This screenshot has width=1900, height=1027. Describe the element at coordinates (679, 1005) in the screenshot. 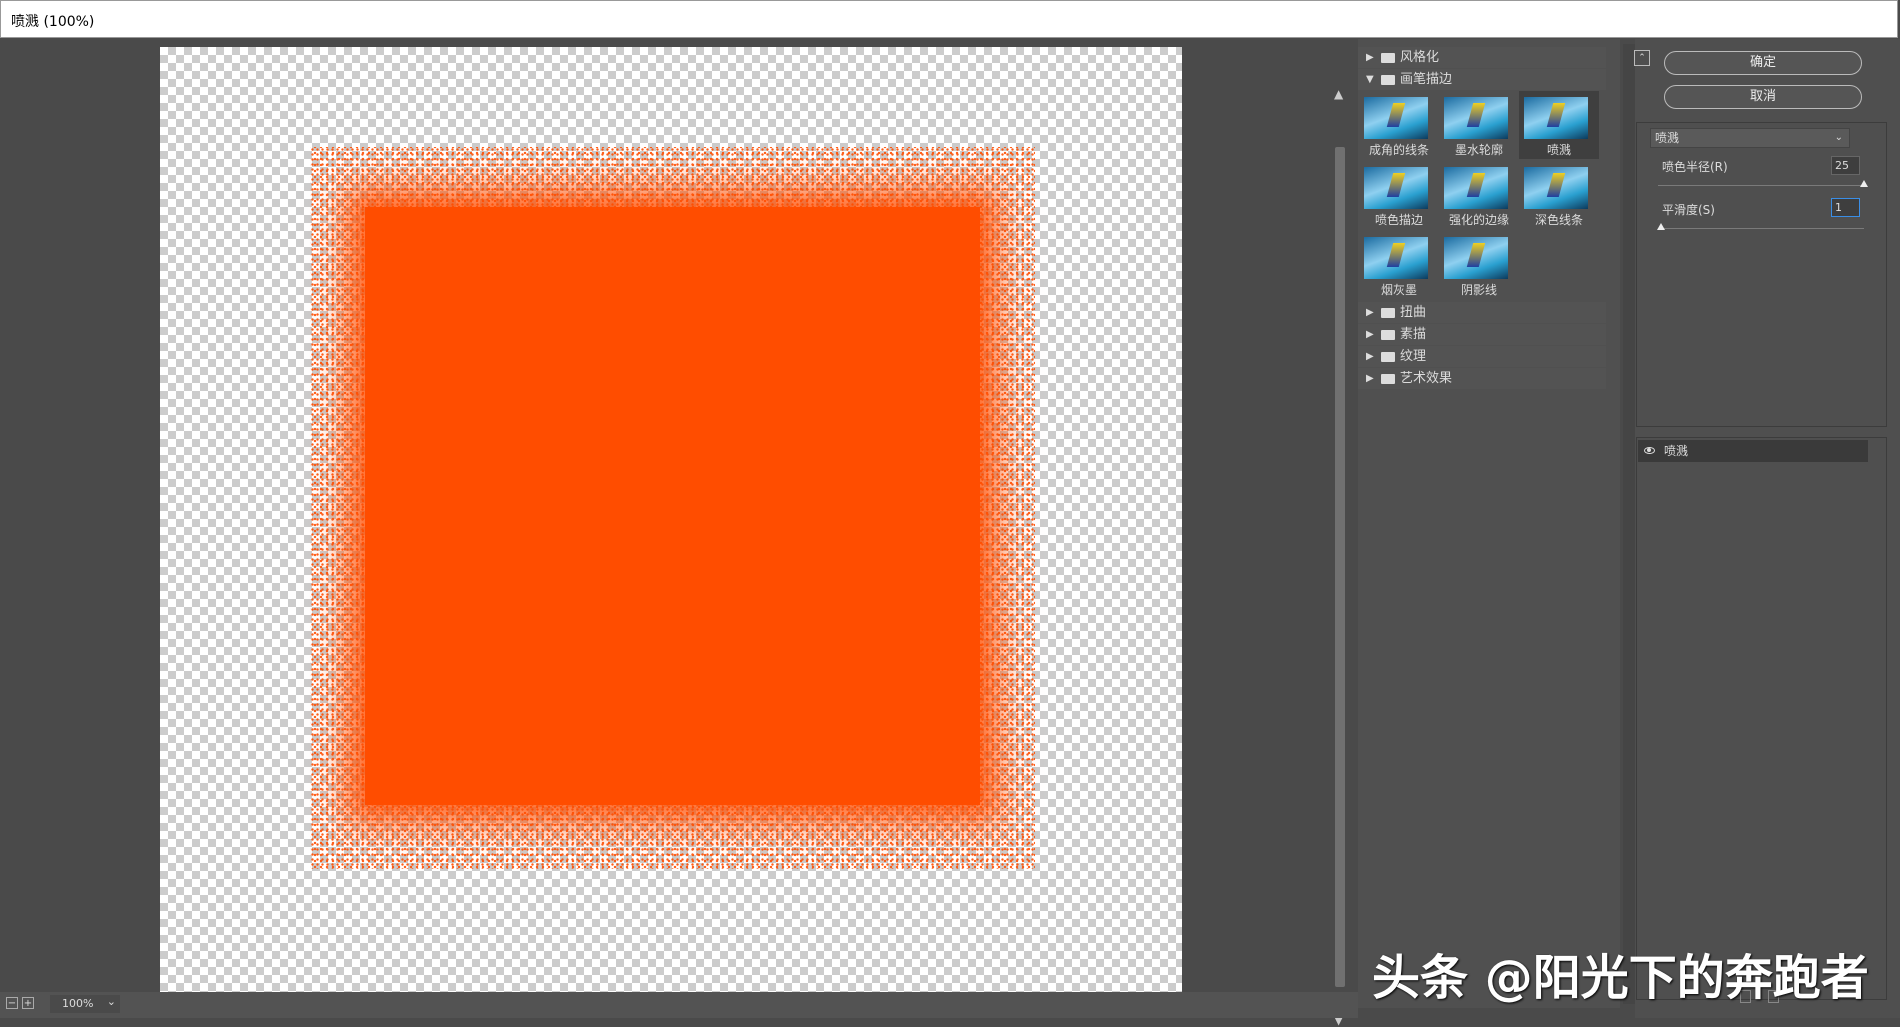

I see `zoom-bar: − + 100% ⌄` at that location.